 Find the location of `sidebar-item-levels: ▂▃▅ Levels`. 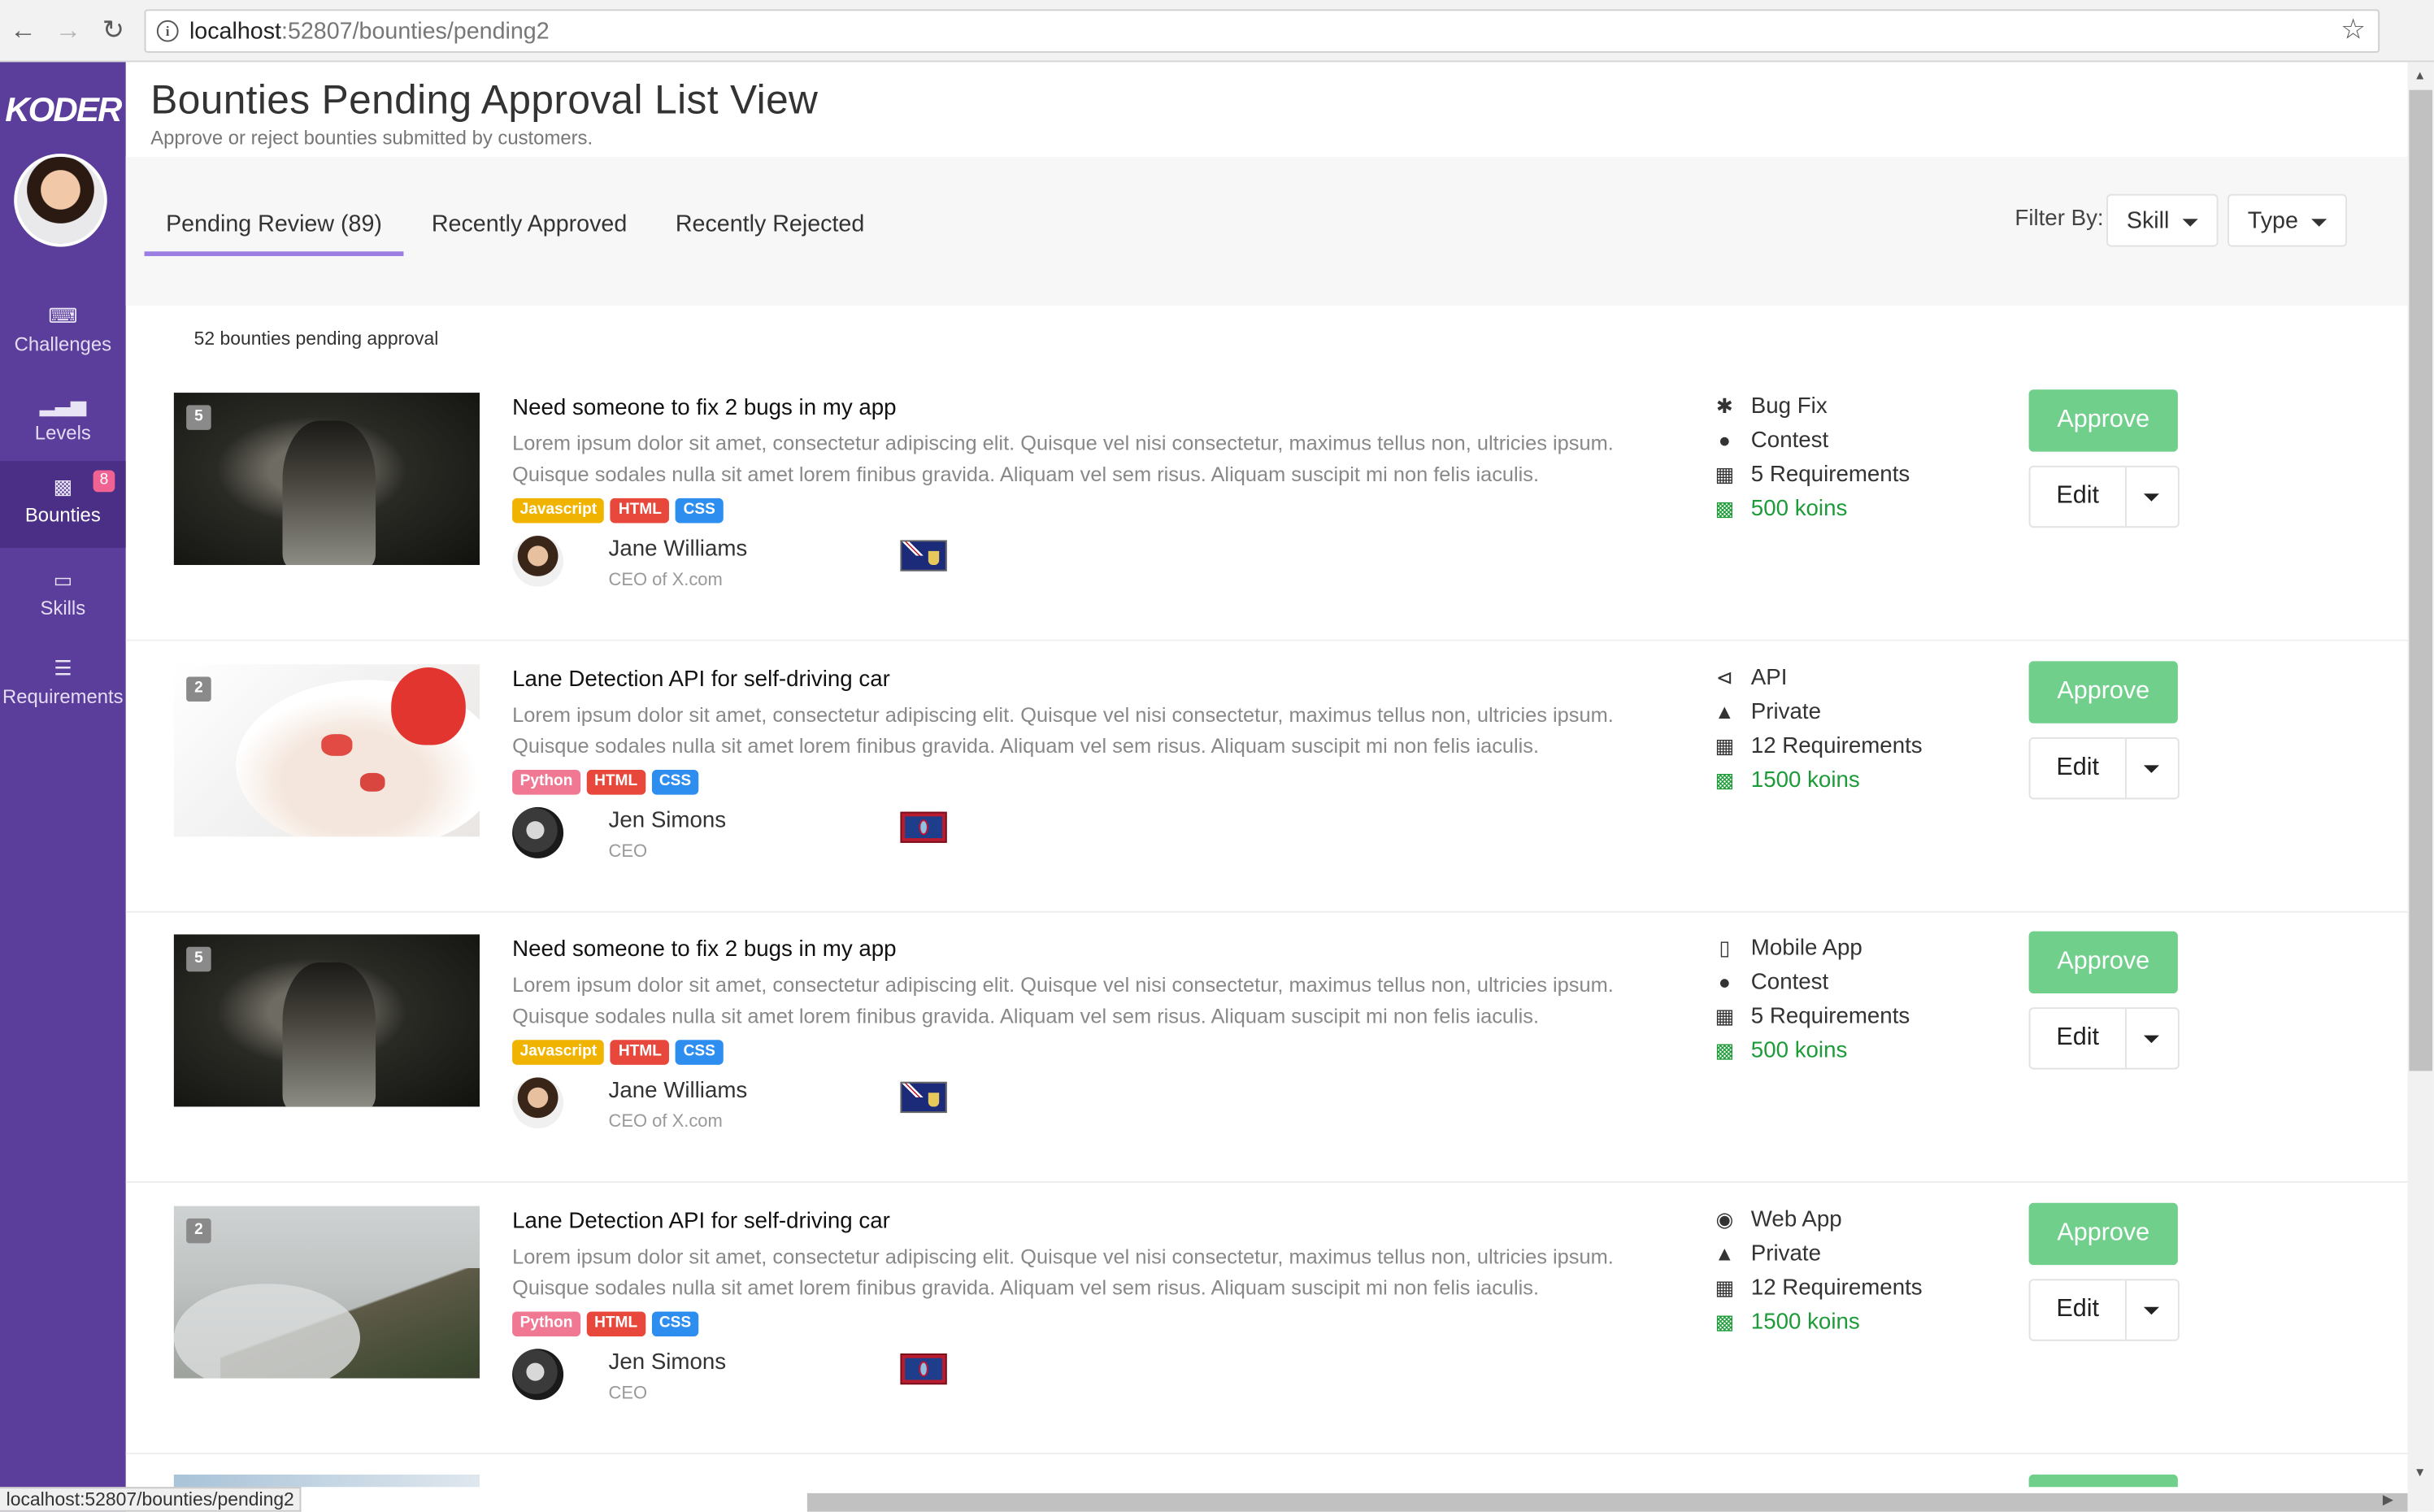

sidebar-item-levels: ▂▃▅ Levels is located at coordinates (63, 426).